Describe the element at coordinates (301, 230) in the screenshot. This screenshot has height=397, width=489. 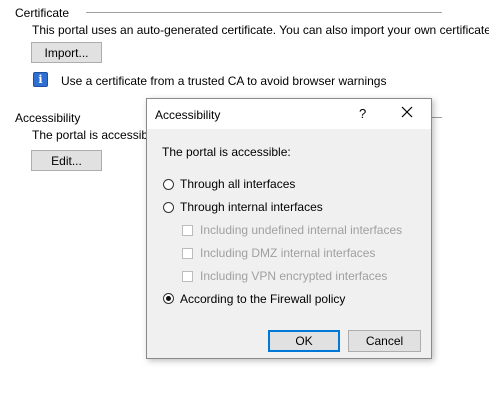
I see `sub-option-undefined-internal: Including undefined internal interfaces` at that location.